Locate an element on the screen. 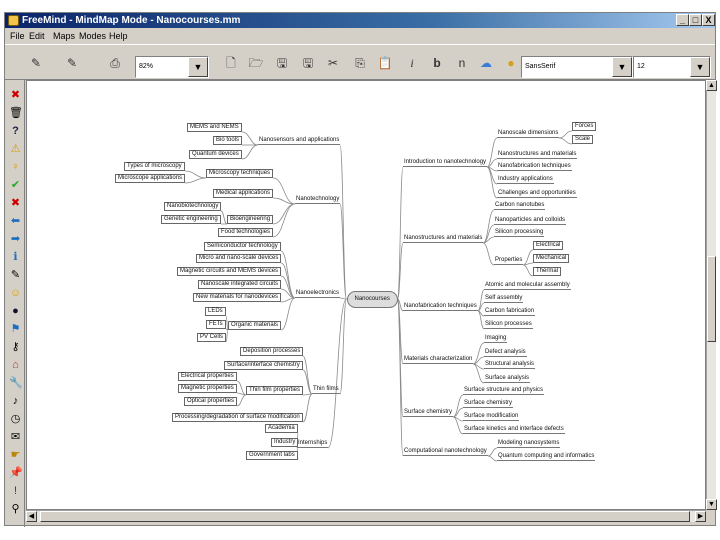  remove-icon: ✖ is located at coordinates (15, 95).